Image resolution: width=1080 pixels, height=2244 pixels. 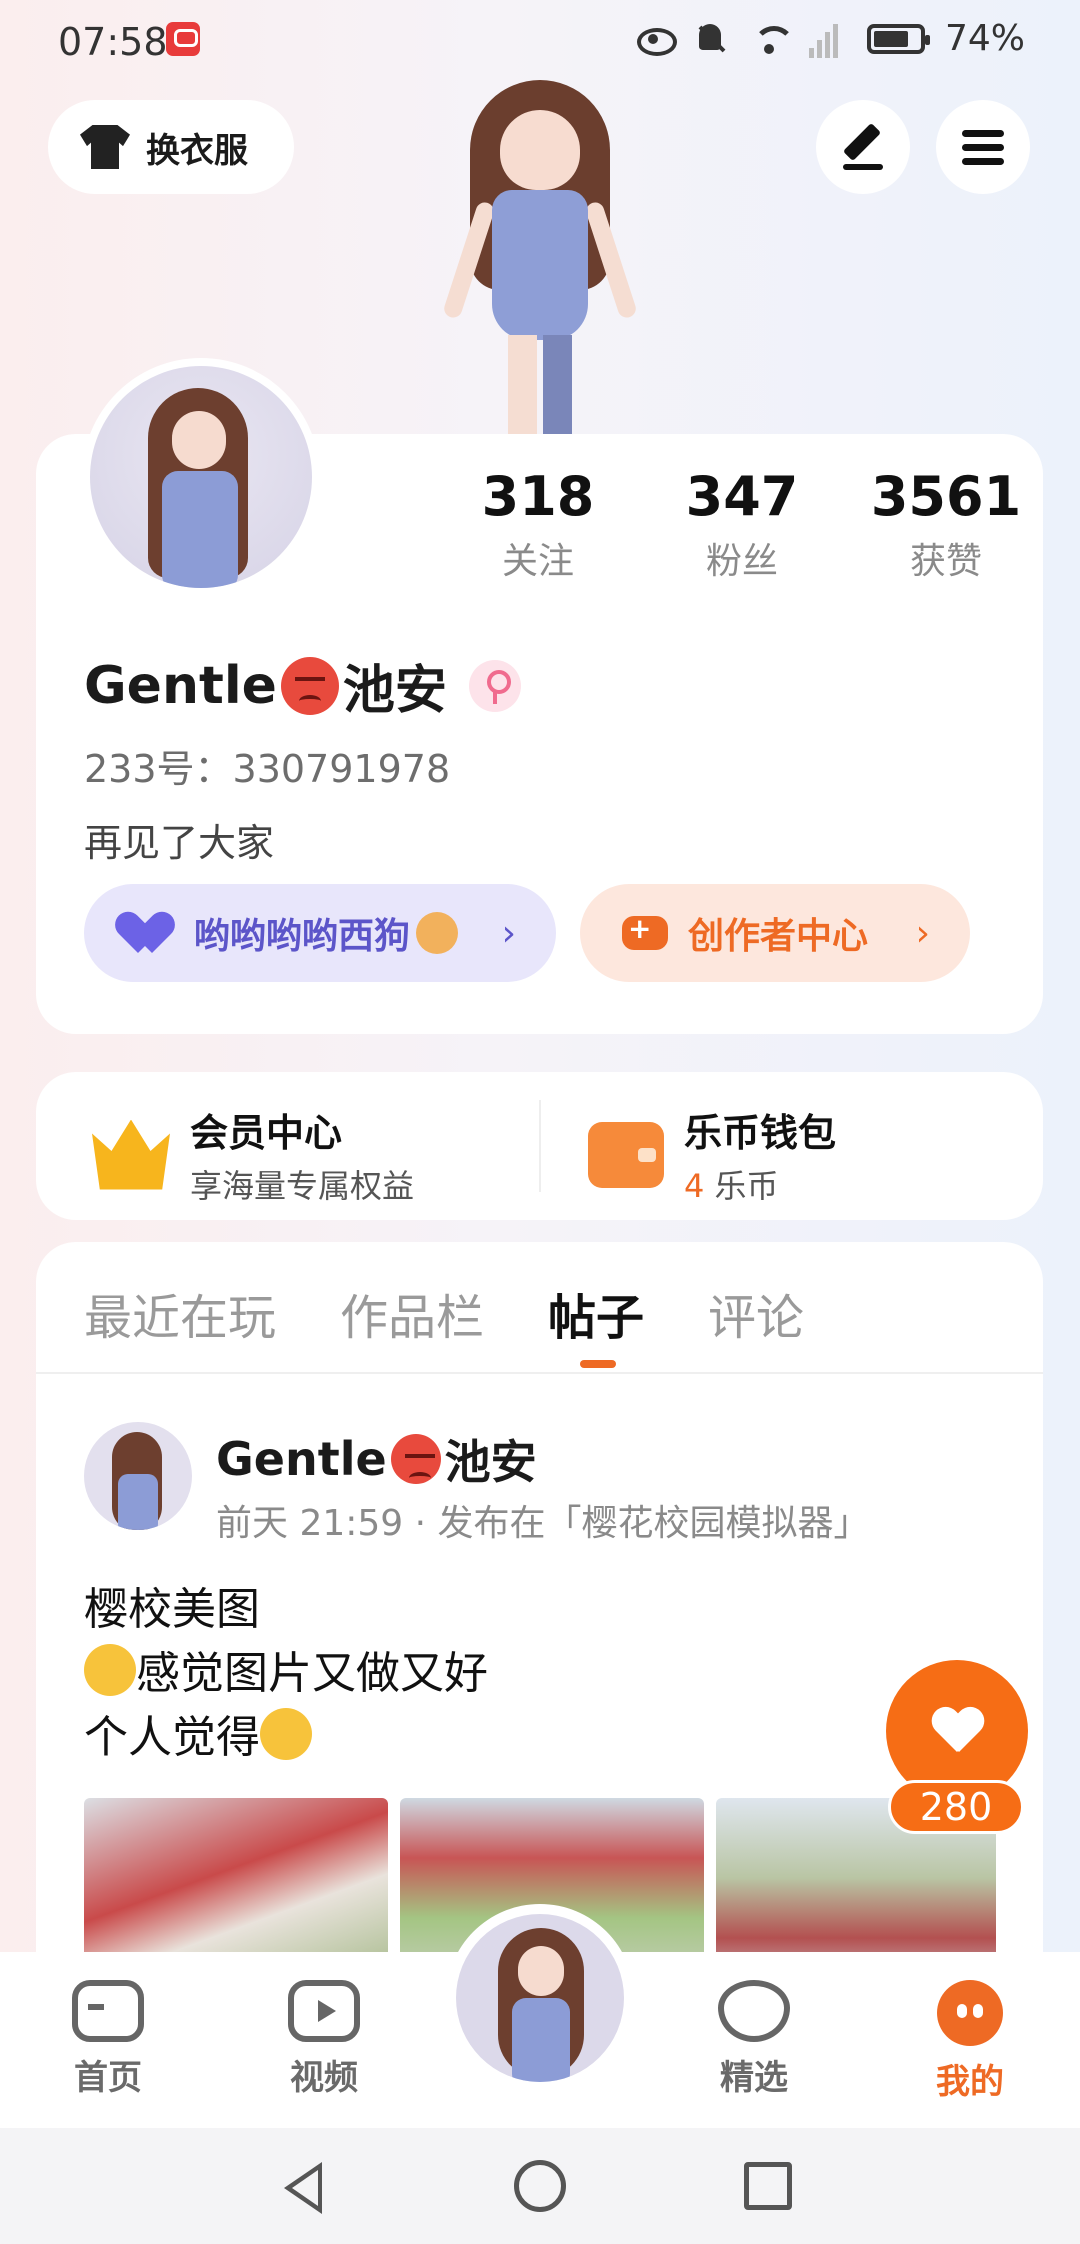 I want to click on profile-name-prefix: Gentle, so click(x=180, y=685).